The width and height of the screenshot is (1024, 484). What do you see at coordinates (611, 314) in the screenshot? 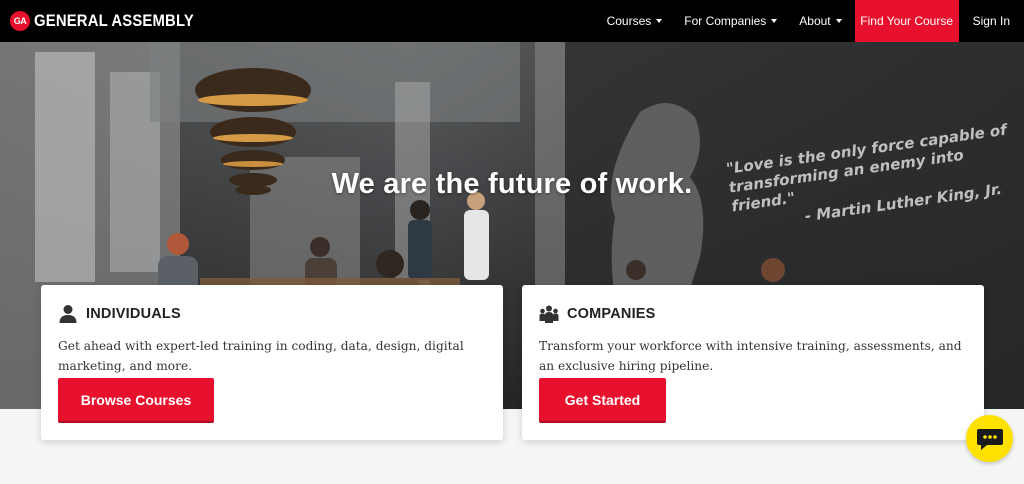
I see `companies-card-title: COMPANIES` at bounding box center [611, 314].